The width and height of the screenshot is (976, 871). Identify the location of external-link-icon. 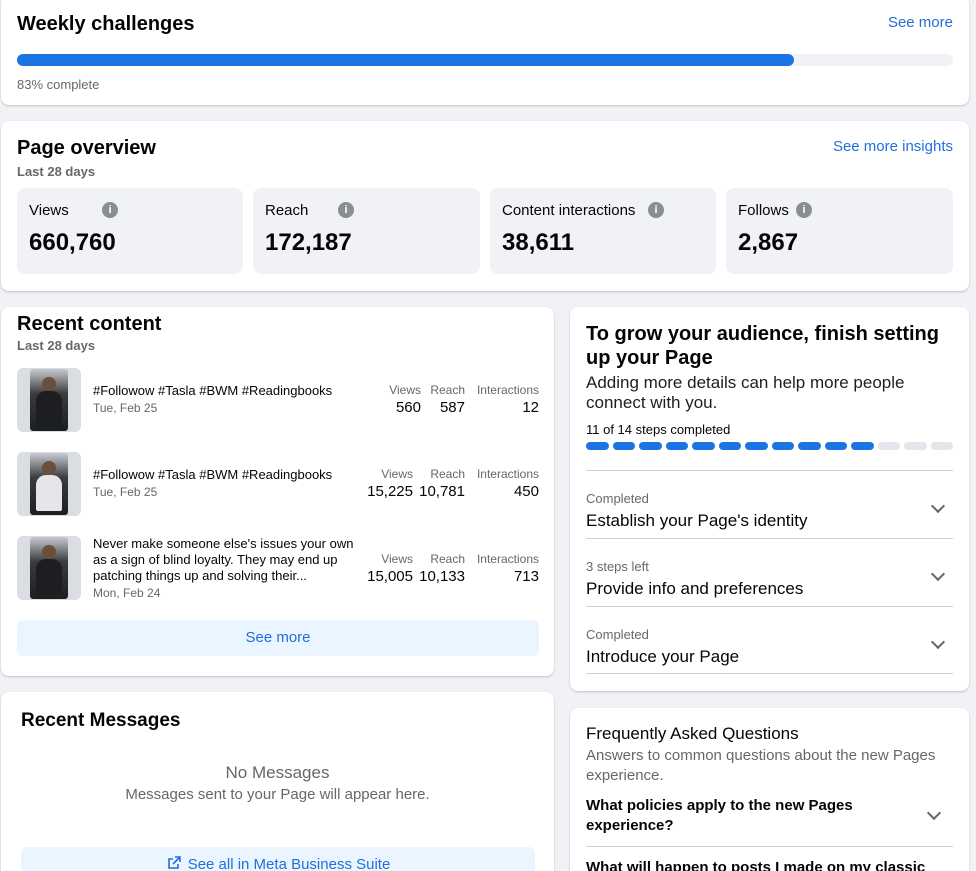
(174, 862).